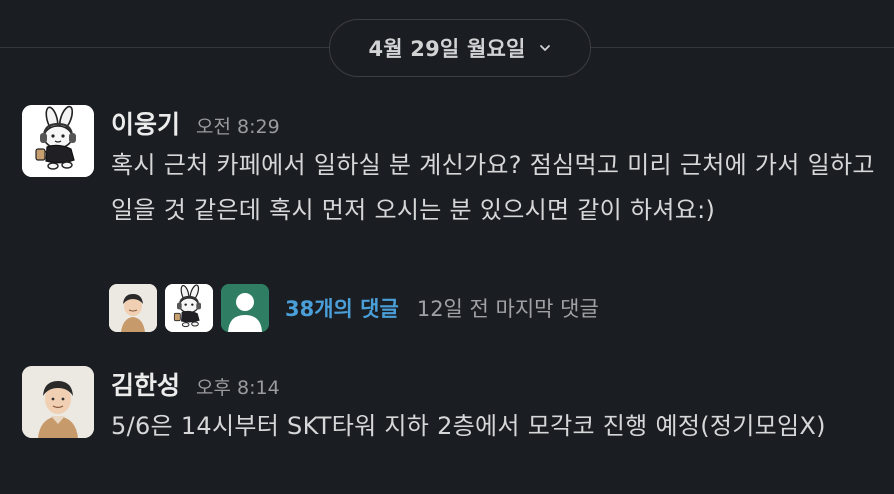 This screenshot has height=494, width=894. What do you see at coordinates (238, 125) in the screenshot?
I see `message-timestamp: 오전 8:29` at bounding box center [238, 125].